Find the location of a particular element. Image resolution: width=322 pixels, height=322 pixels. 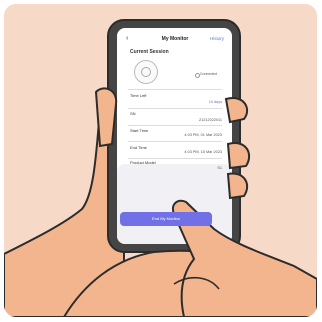

connection-status: Connected is located at coordinates (208, 74).